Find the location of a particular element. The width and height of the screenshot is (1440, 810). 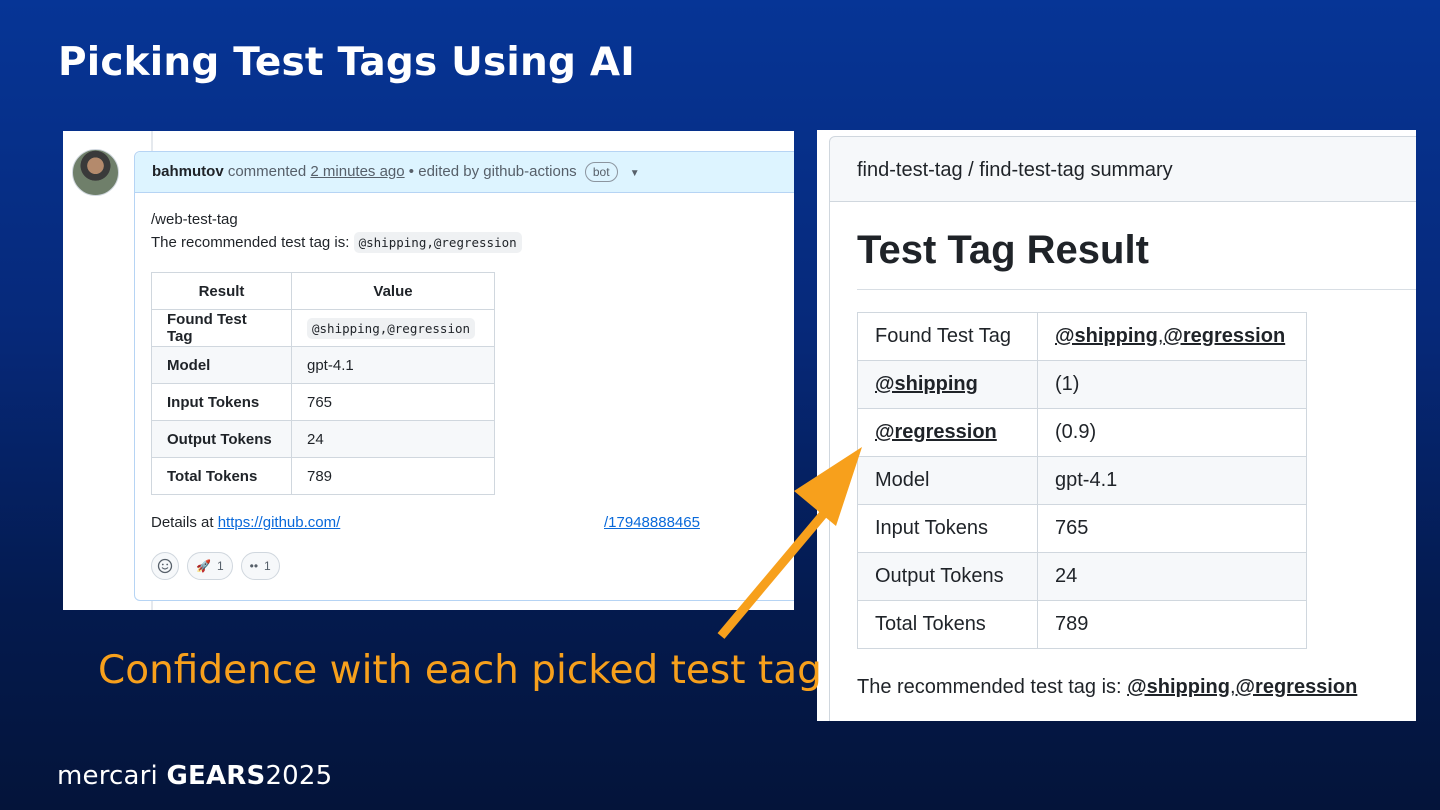

brand-event: GEARS is located at coordinates (216, 776).